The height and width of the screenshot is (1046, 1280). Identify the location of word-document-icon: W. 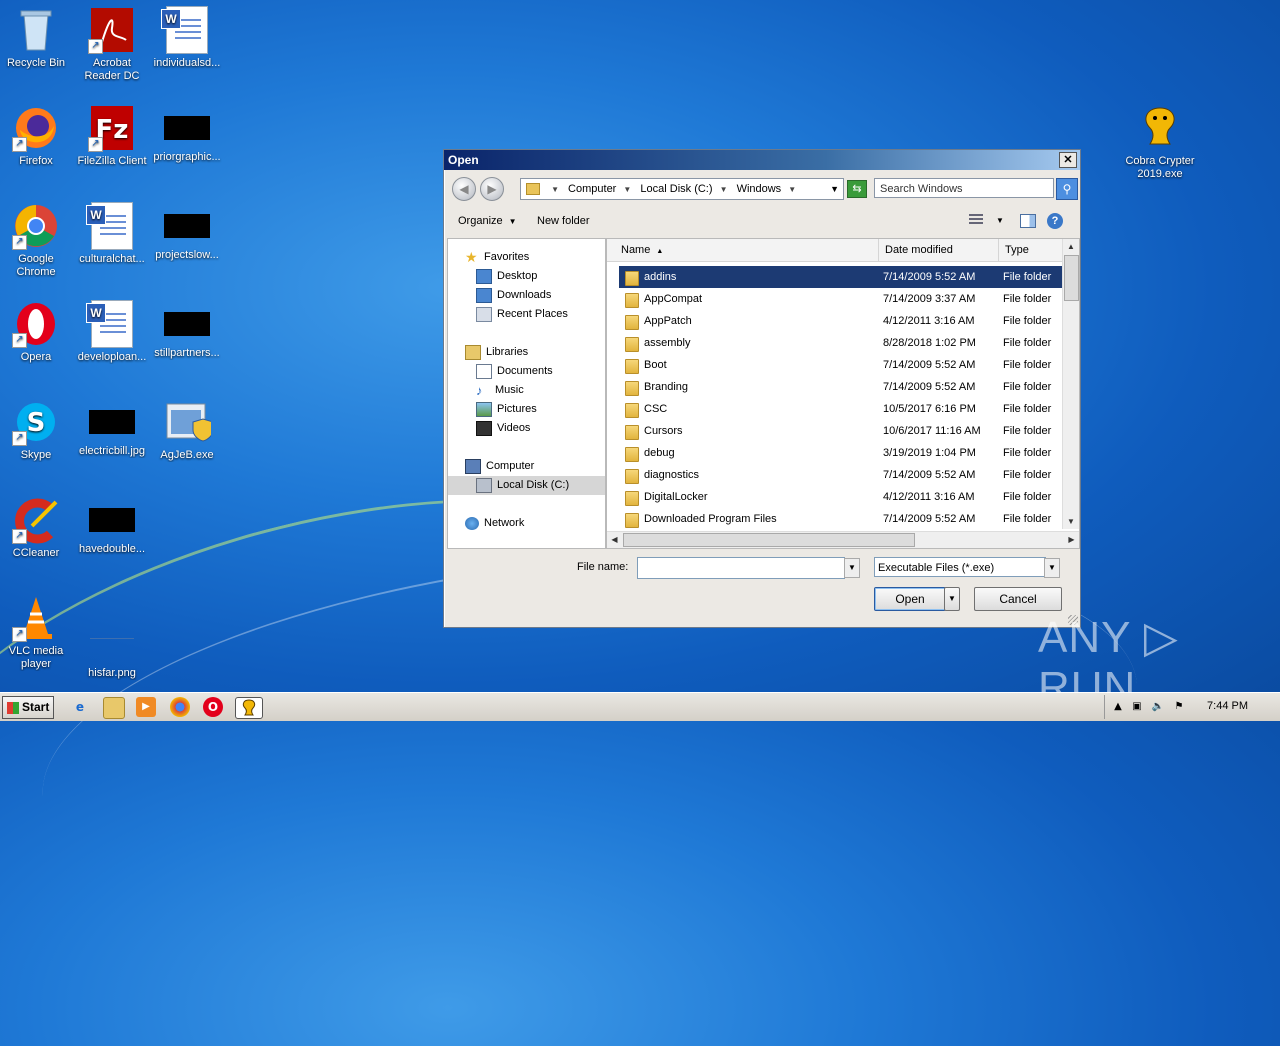
(111, 324).